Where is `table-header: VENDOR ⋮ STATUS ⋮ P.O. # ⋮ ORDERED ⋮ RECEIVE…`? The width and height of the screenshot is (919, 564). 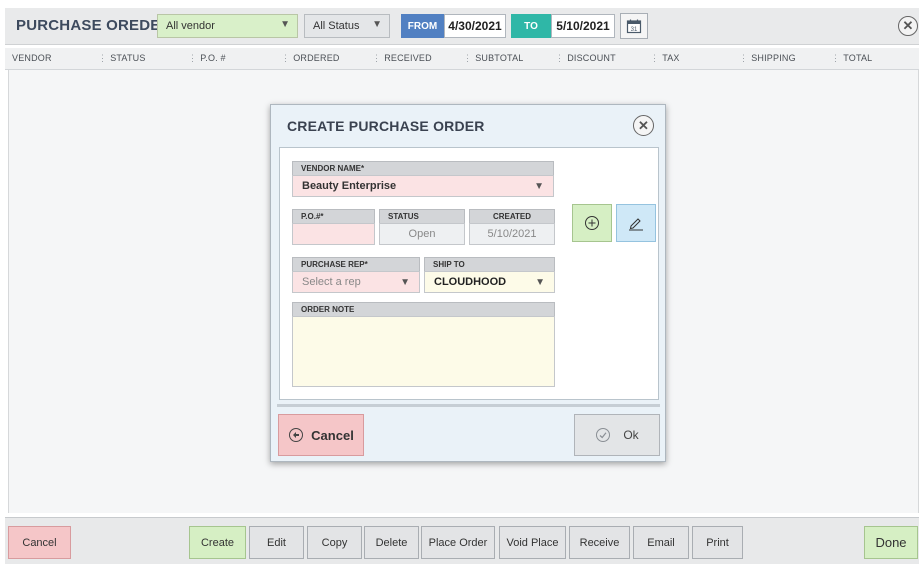
table-header: VENDOR ⋮ STATUS ⋮ P.O. # ⋮ ORDERED ⋮ RECEIVE… is located at coordinates (462, 59).